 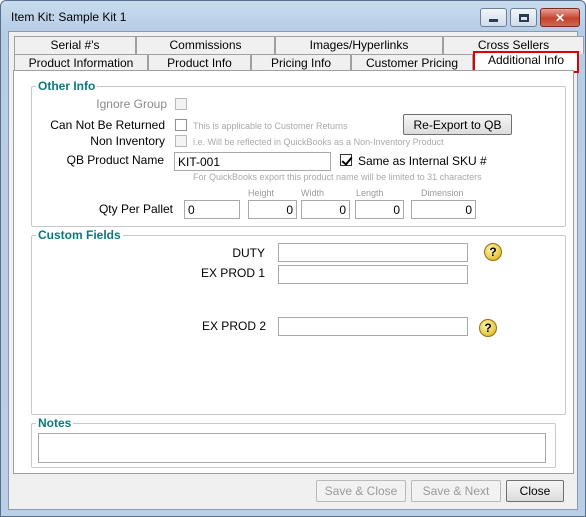 I want to click on ignore-group-label: Ignore Group, so click(x=131, y=104).